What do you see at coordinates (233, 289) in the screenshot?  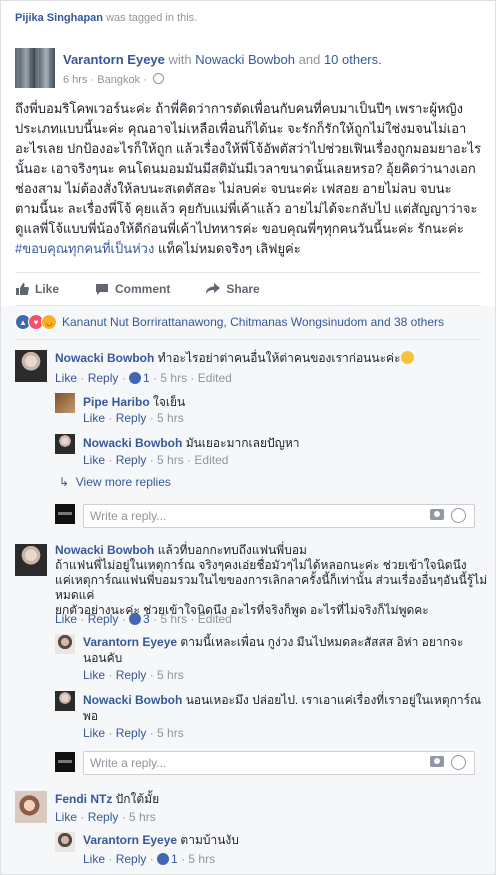 I see `share-button: Share` at bounding box center [233, 289].